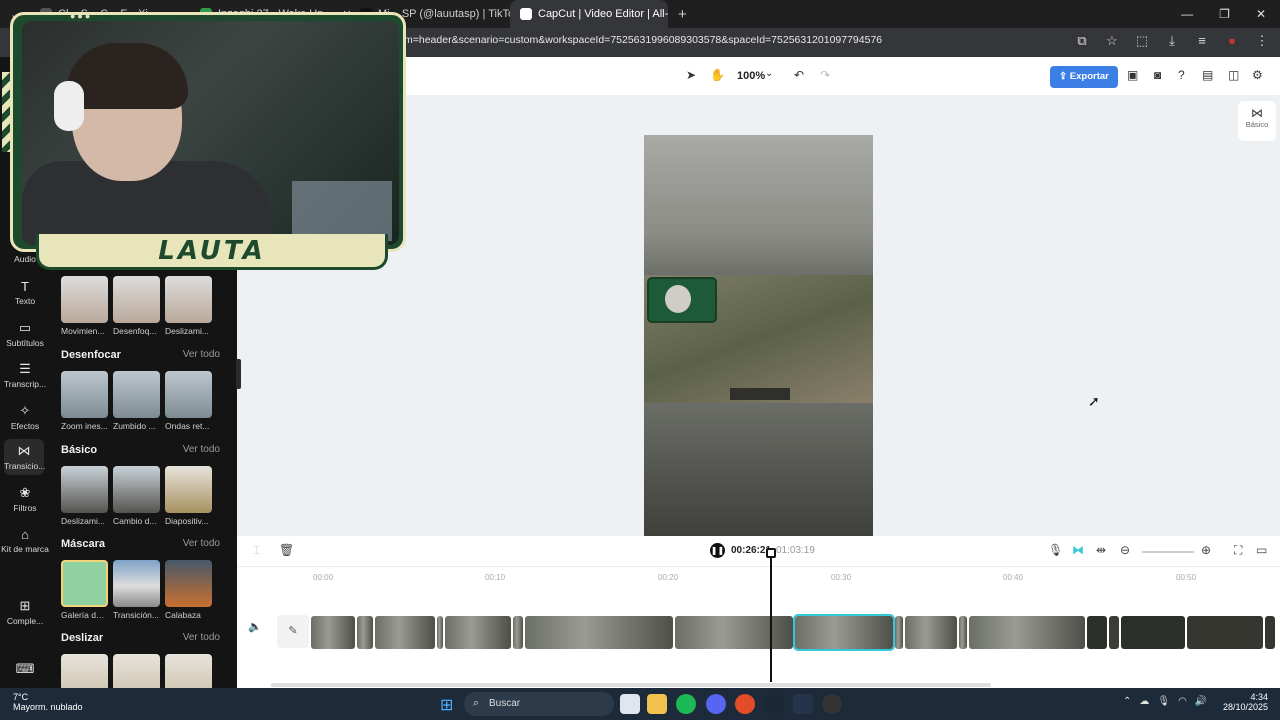 This screenshot has height=720, width=1280. What do you see at coordinates (446, 705) in the screenshot?
I see `windows-start-icon: ⊞` at bounding box center [446, 705].